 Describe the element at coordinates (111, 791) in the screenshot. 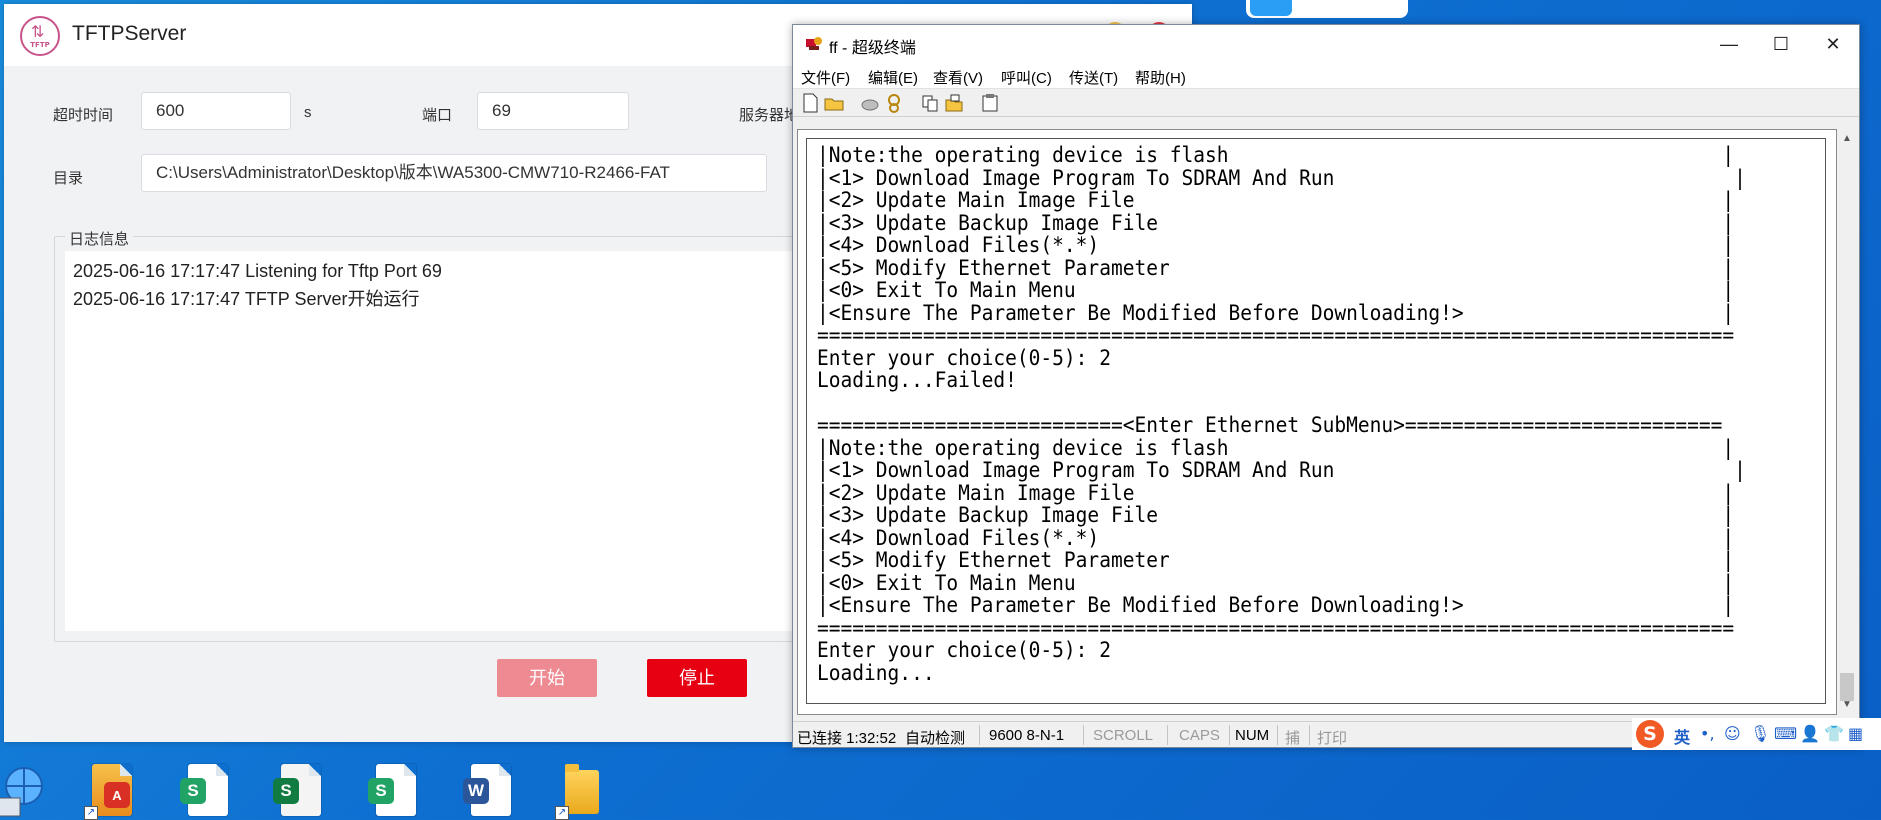

I see `pdf-shortcut-icon: A ↗` at that location.